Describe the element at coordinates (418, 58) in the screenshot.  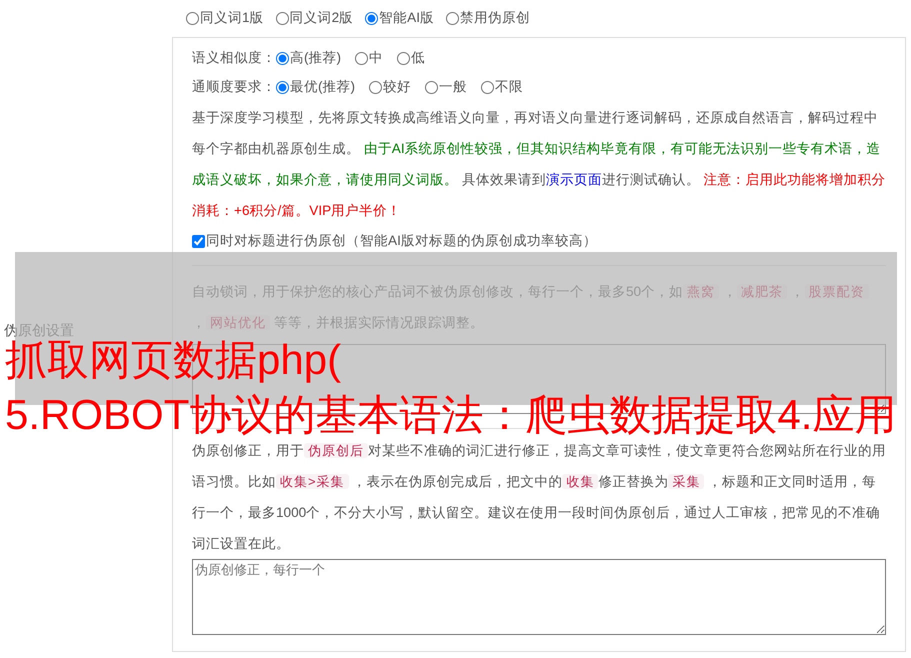
I see `radio-label: 低` at that location.